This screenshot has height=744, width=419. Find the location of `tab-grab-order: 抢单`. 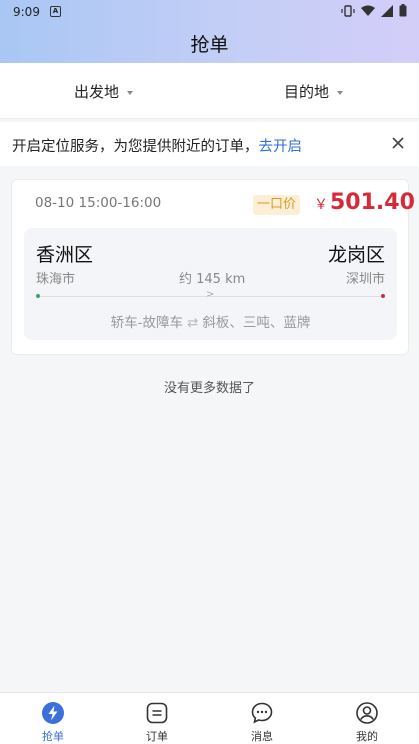

tab-grab-order: 抢单 is located at coordinates (53, 718).